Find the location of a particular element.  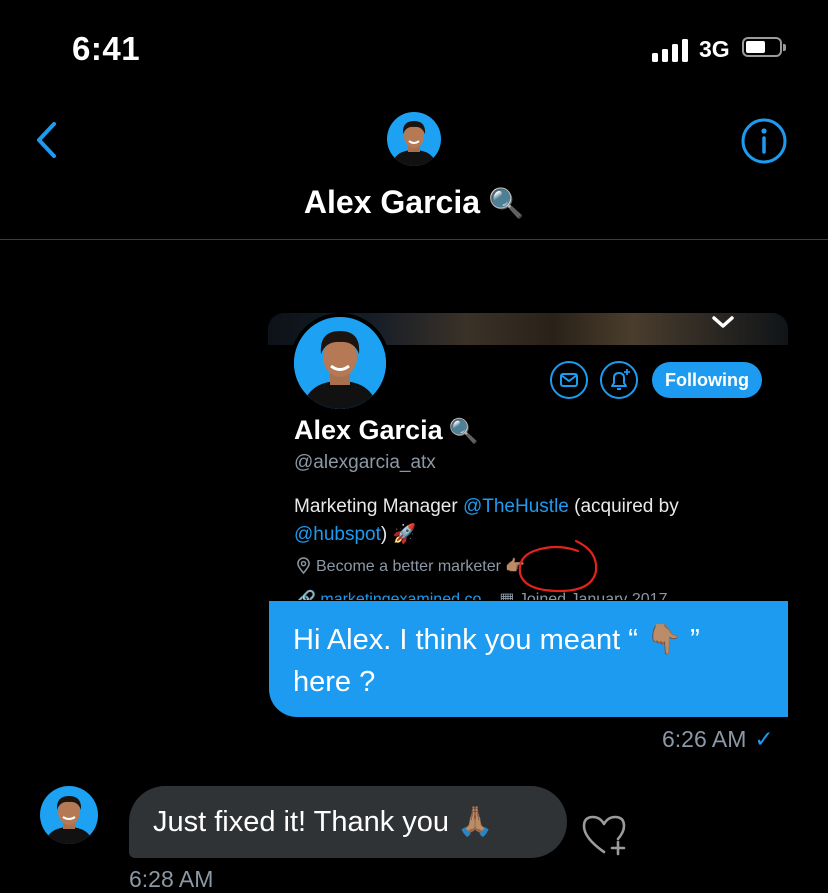

message-text: here ? is located at coordinates (334, 682).